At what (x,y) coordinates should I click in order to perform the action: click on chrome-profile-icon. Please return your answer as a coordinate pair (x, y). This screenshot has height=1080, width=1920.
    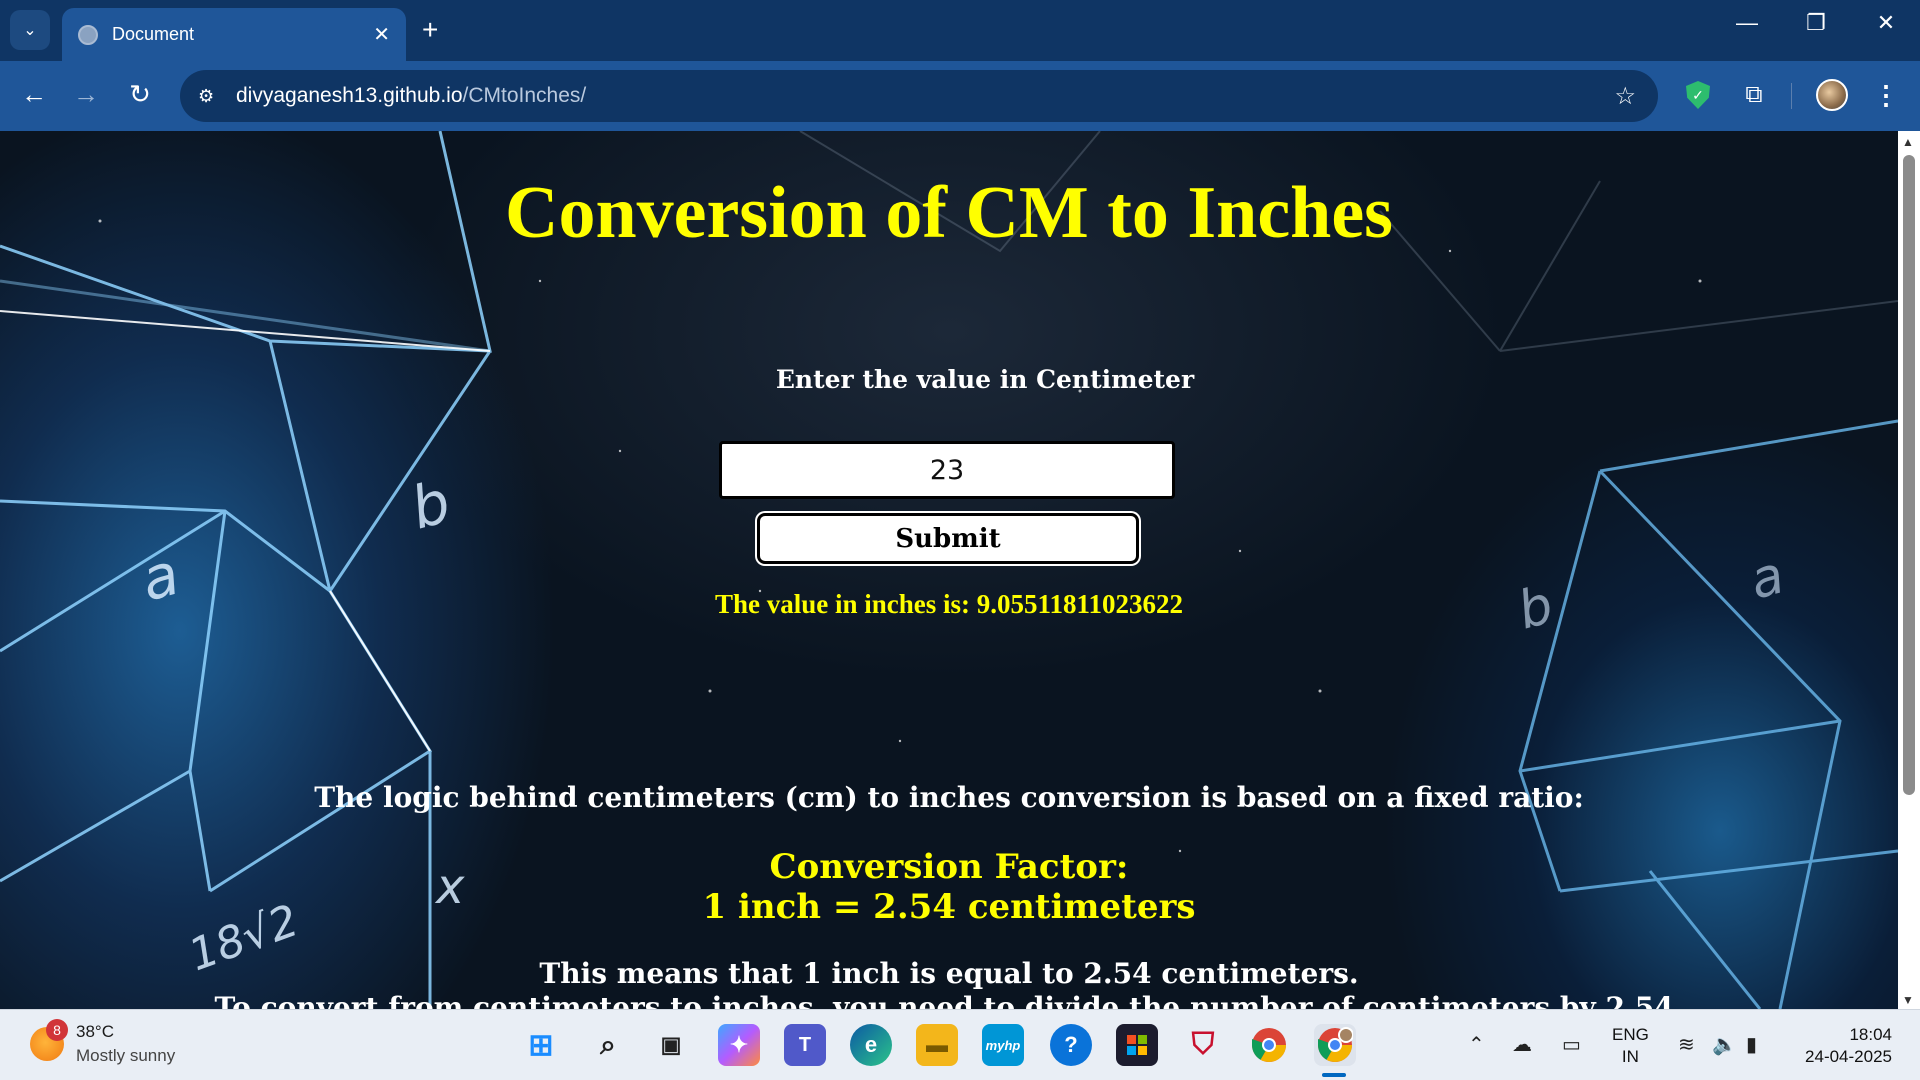
    Looking at the image, I should click on (1335, 1045).